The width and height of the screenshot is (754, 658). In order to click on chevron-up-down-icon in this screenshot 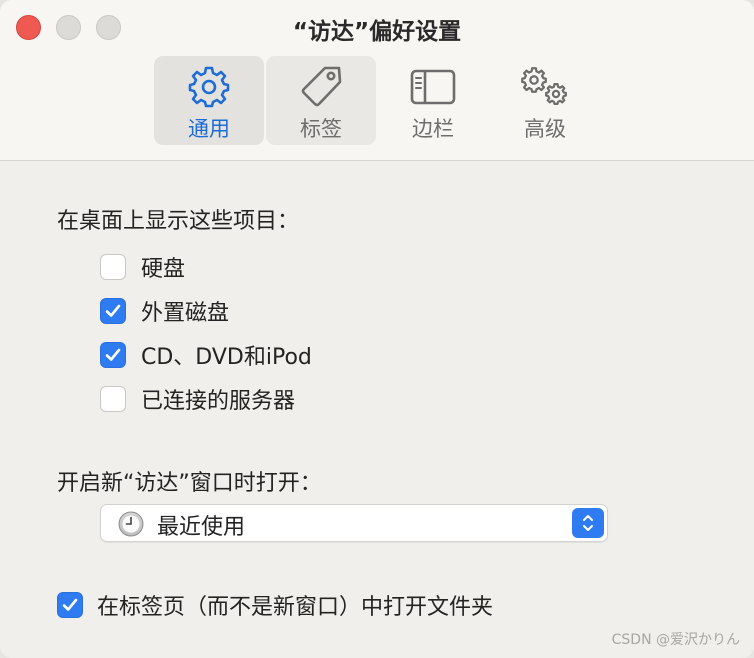, I will do `click(588, 523)`.